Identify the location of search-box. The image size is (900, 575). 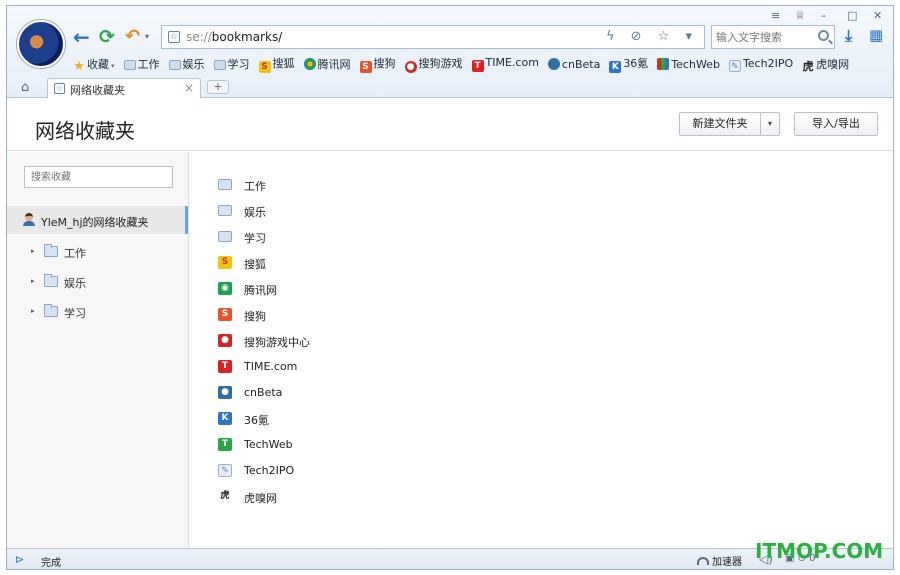
(773, 37).